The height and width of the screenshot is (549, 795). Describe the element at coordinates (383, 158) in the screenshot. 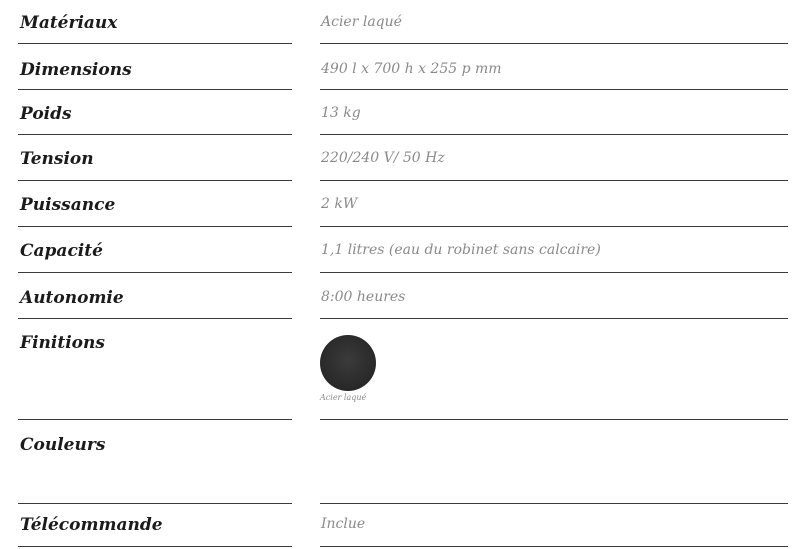

I see `spec-value-tension: 220/240 V/ 50 Hz` at that location.